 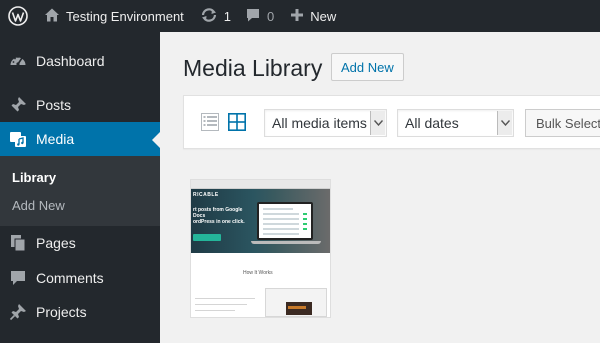 What do you see at coordinates (206, 195) in the screenshot?
I see `thumbnail-logo: RICABLE` at bounding box center [206, 195].